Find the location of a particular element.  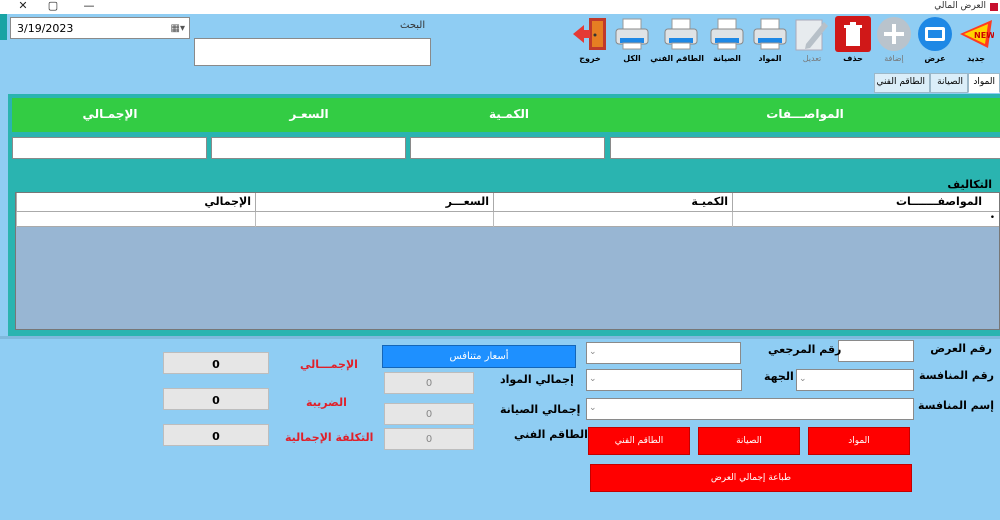

offer-number-input is located at coordinates (876, 351).